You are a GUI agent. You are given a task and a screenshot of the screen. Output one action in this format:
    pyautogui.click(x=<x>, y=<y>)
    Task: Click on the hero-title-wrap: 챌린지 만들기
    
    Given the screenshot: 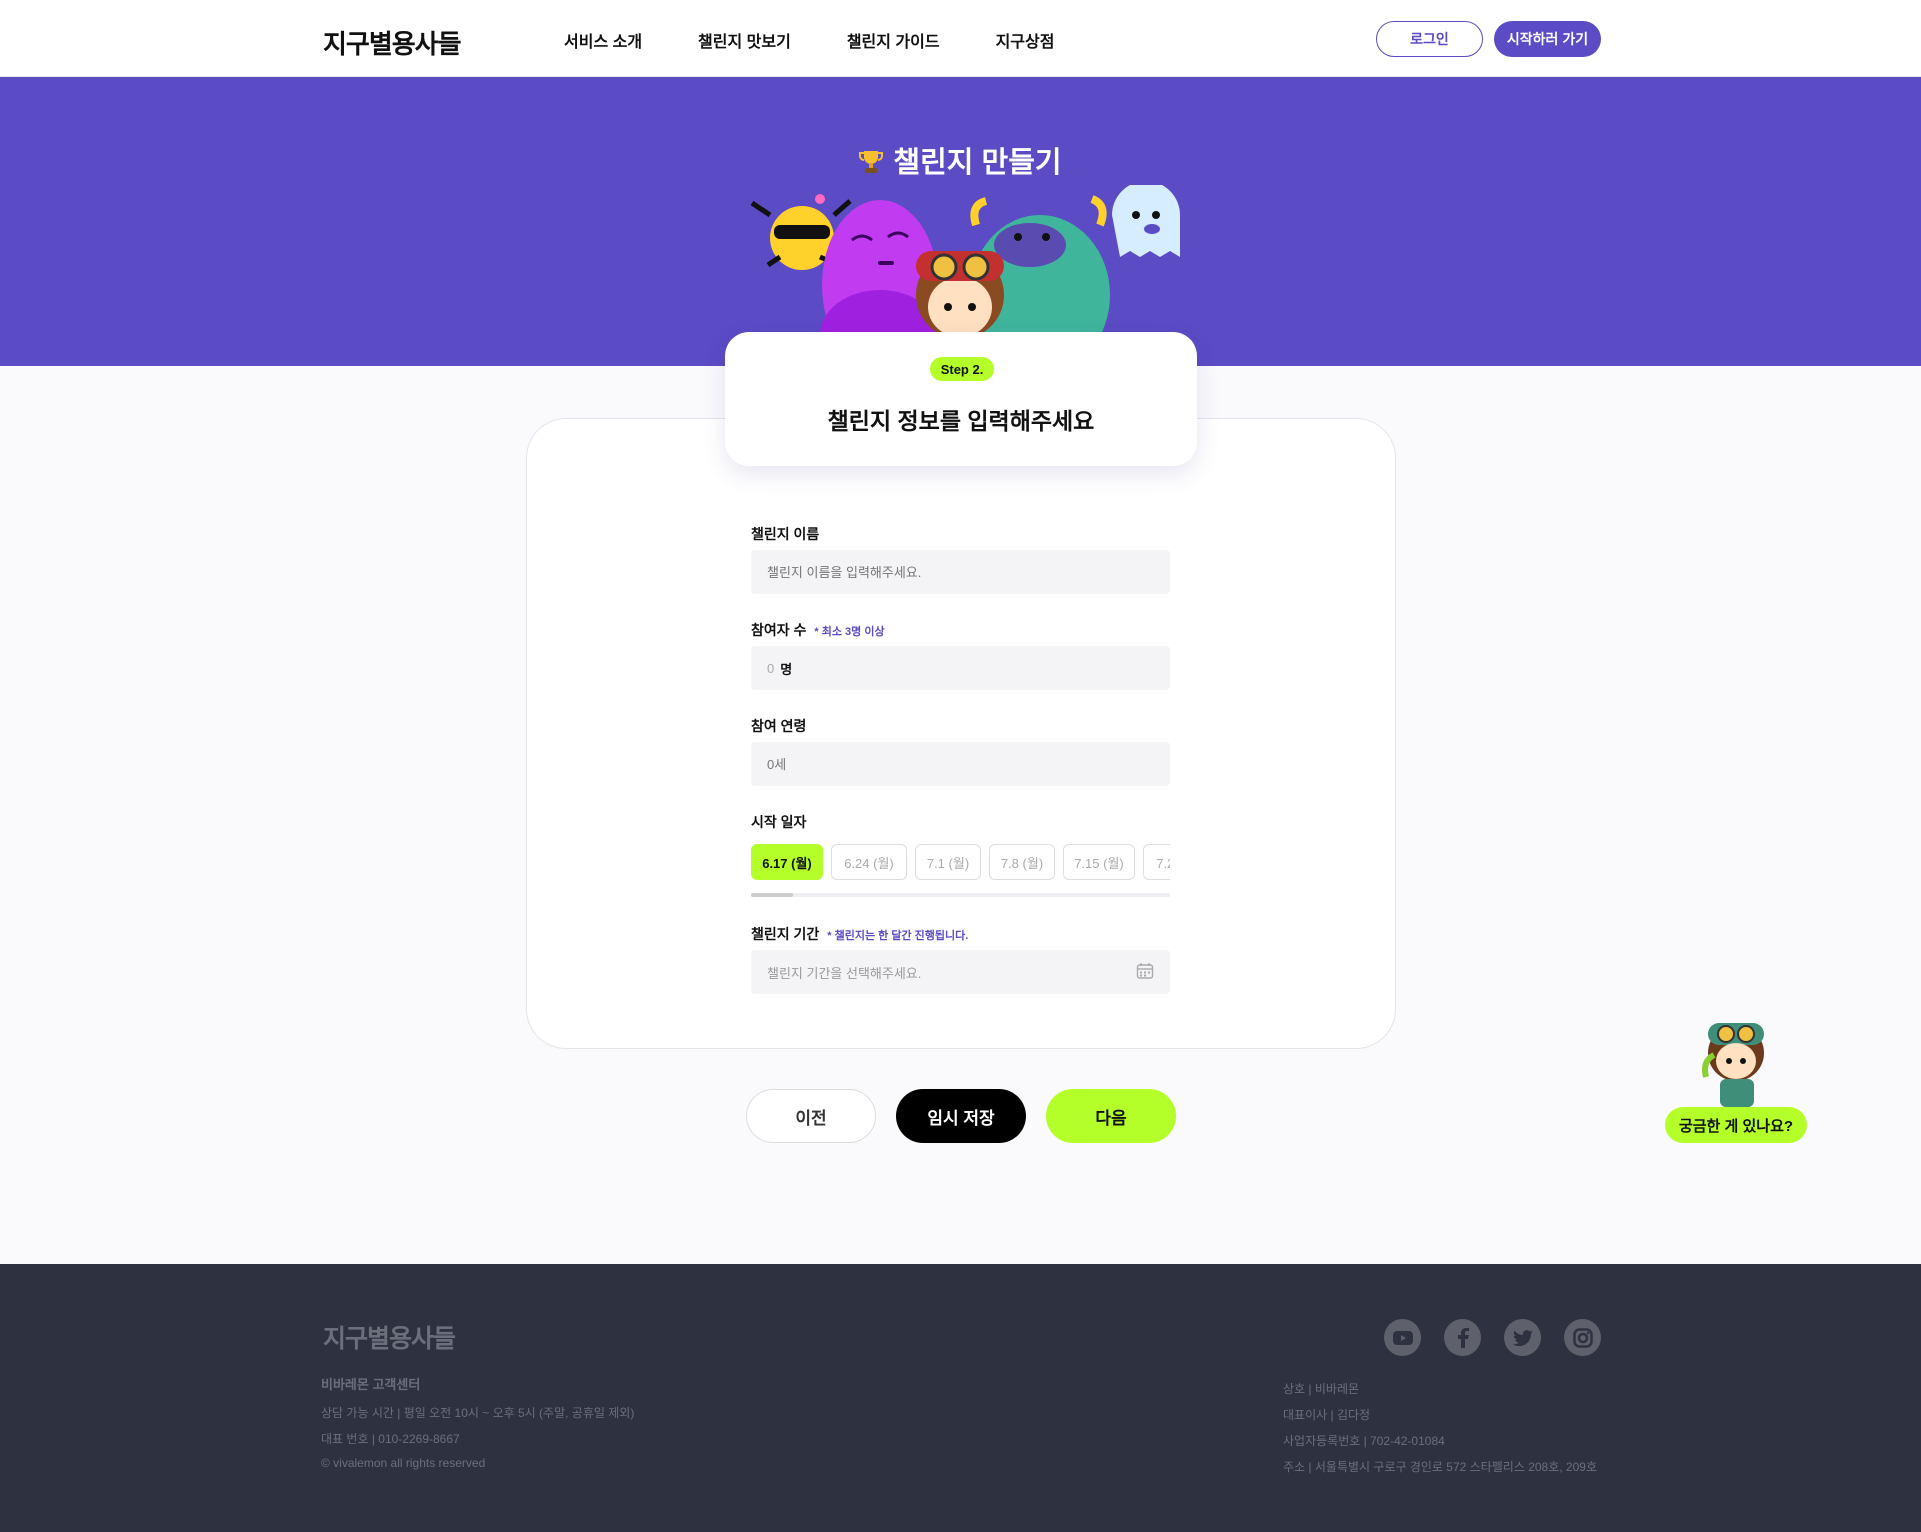 What is the action you would take?
    pyautogui.click(x=960, y=160)
    